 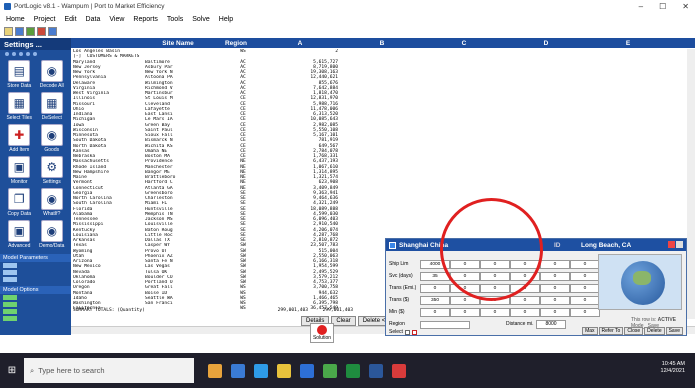 What do you see at coordinates (300, 43) in the screenshot?
I see `column-a-header: A` at bounding box center [300, 43].